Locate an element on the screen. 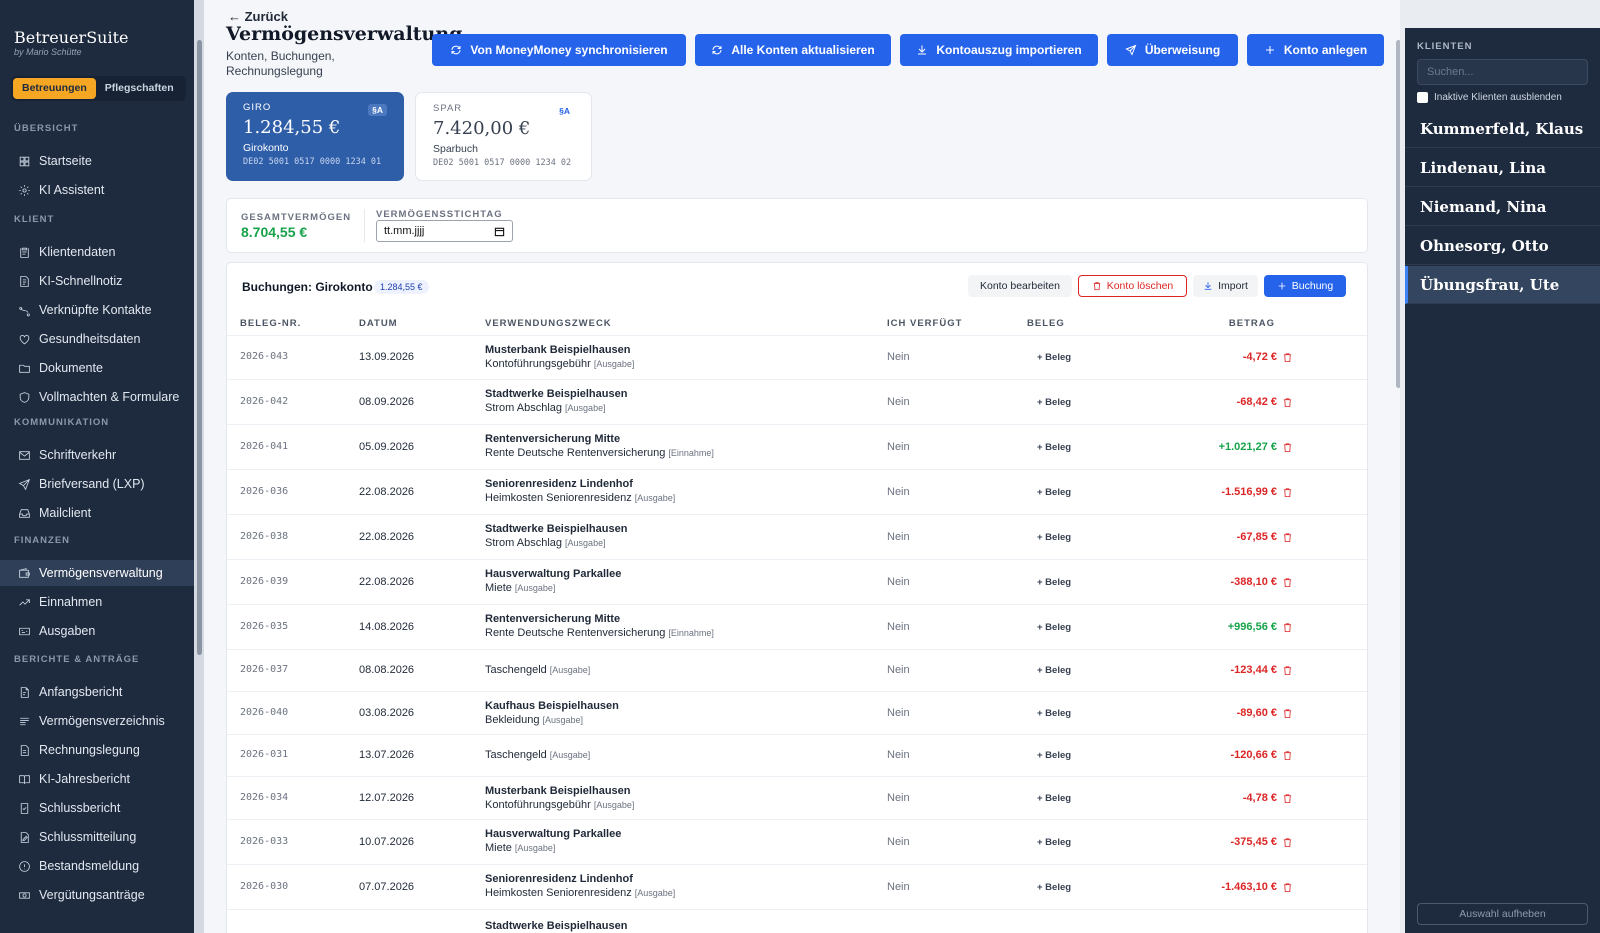  client-item: Niemand, Nina is located at coordinates (1502, 207).